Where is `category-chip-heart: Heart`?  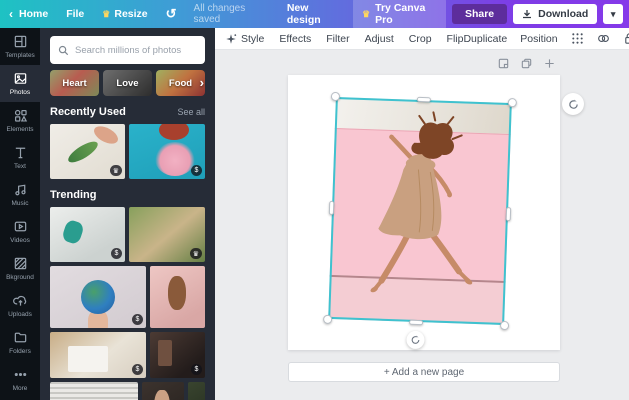
category-chip-heart: Heart is located at coordinates (74, 83).